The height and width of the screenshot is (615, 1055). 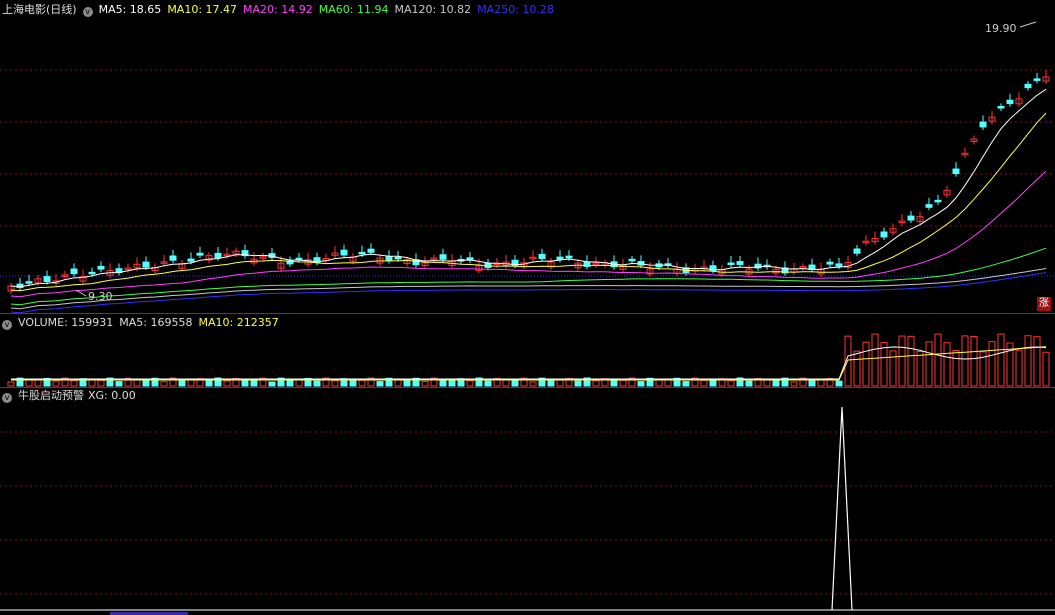 What do you see at coordinates (51, 395) in the screenshot?
I see `indicator-title: 牛股启动预警` at bounding box center [51, 395].